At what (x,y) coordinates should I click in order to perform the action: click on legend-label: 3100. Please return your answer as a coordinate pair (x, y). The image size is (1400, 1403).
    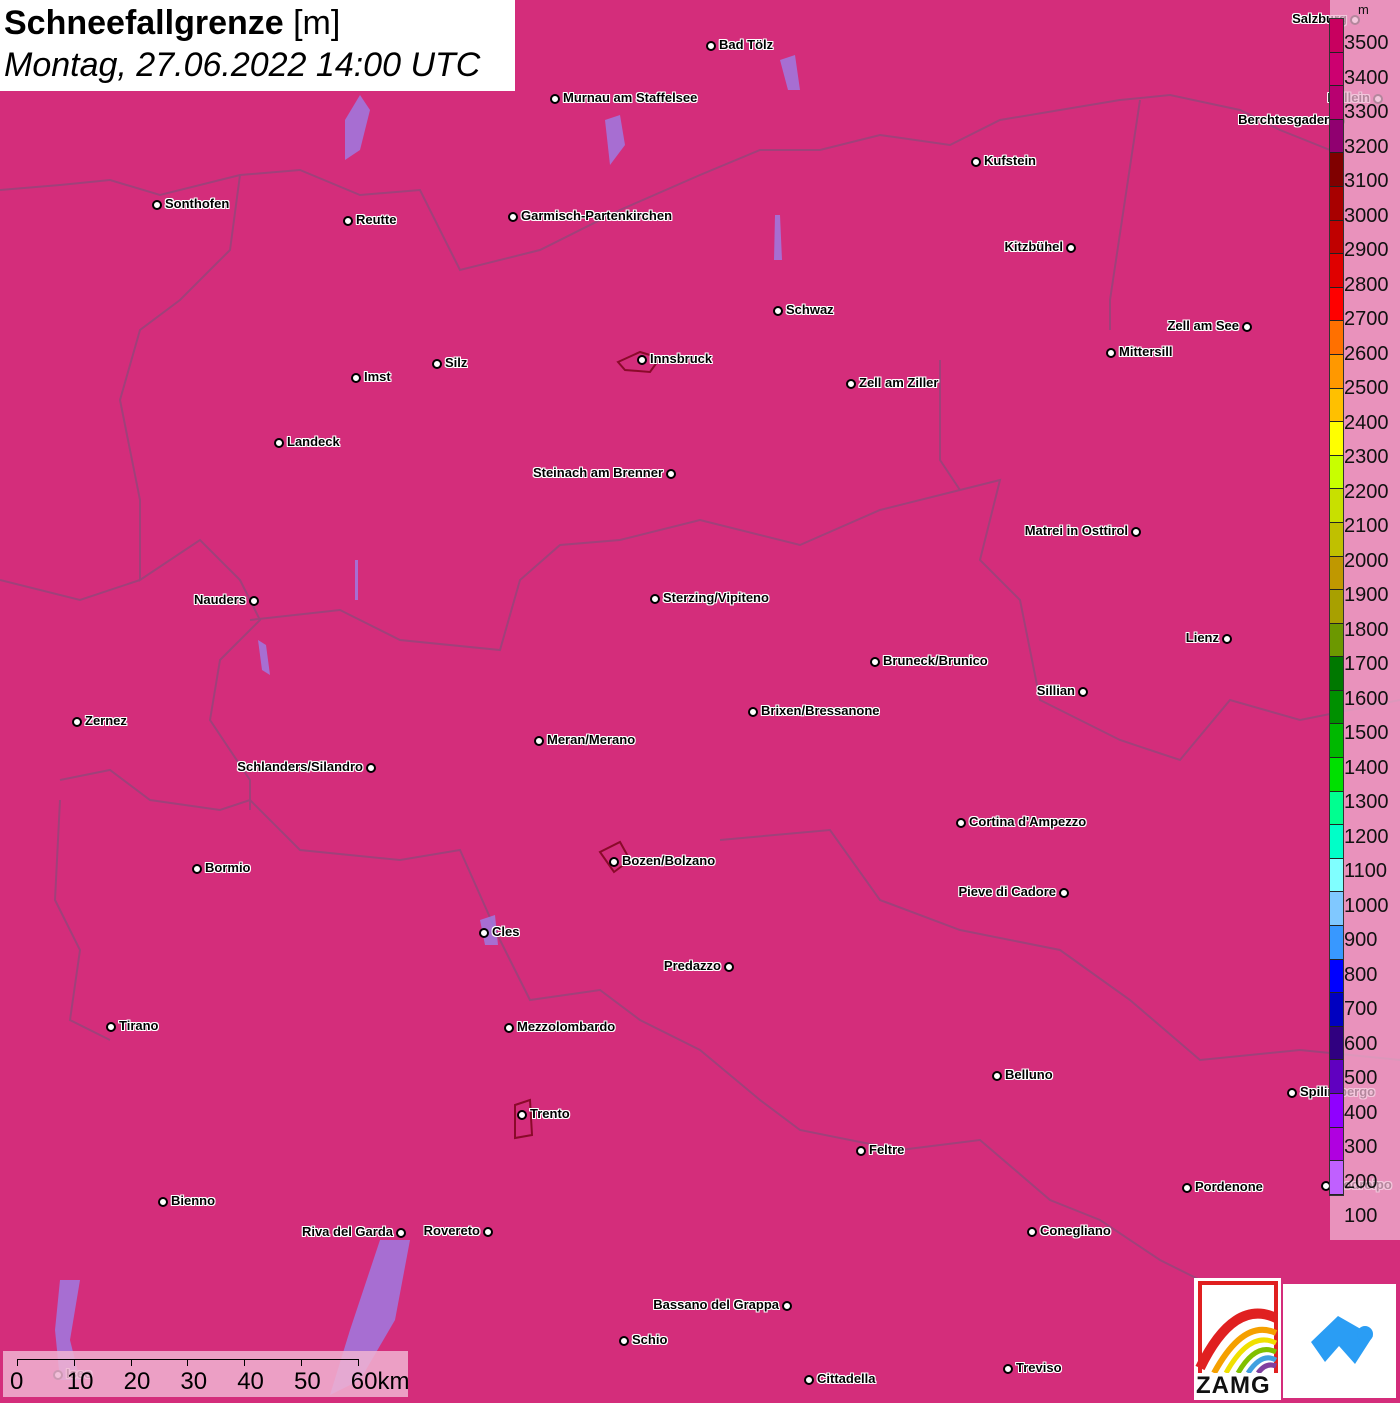
    Looking at the image, I should click on (1366, 181).